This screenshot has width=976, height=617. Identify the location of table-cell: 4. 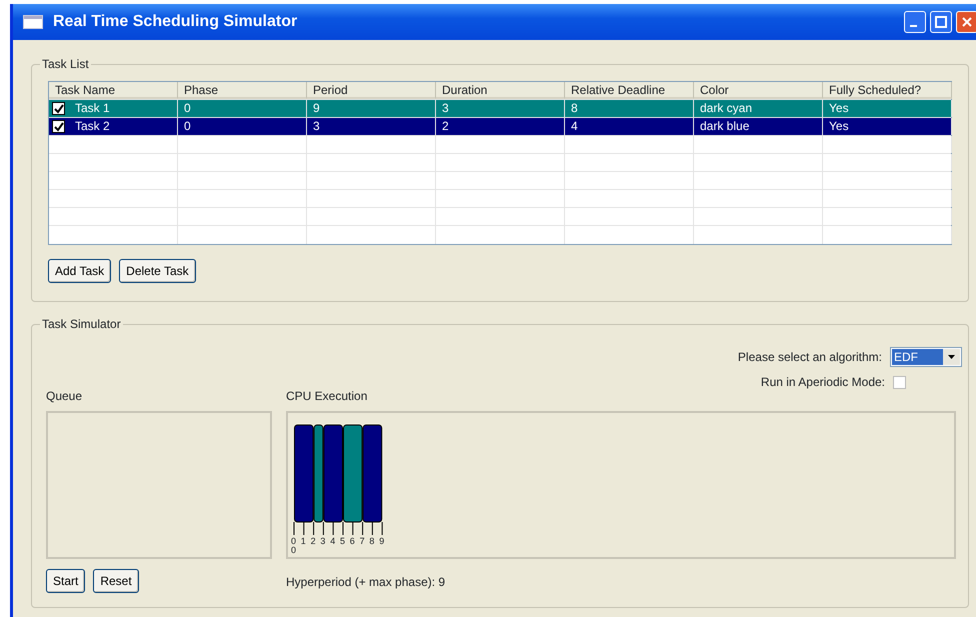
(629, 126).